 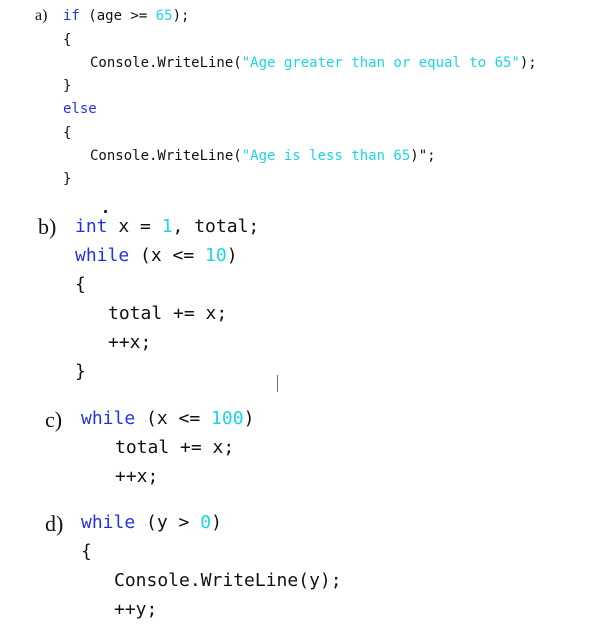 What do you see at coordinates (228, 580) in the screenshot?
I see `code-line: Console.WriteLine(y);` at bounding box center [228, 580].